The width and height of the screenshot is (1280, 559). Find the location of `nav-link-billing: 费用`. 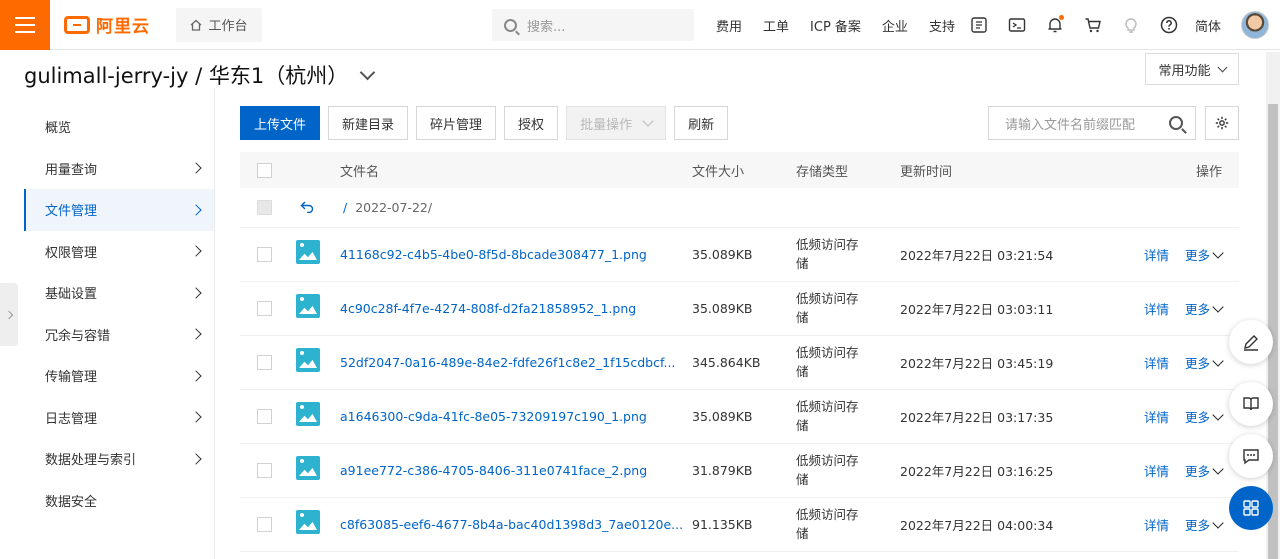

nav-link-billing: 费用 is located at coordinates (729, 25).